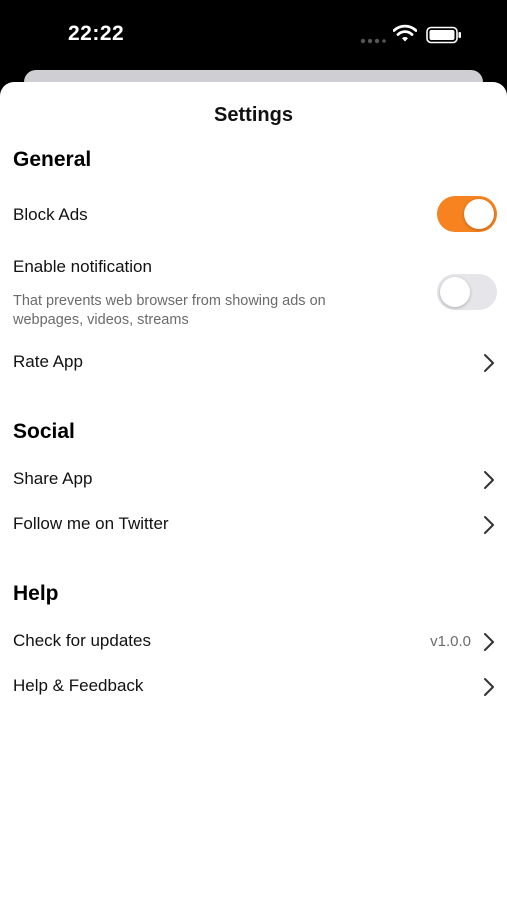 The height and width of the screenshot is (900, 507). What do you see at coordinates (443, 35) in the screenshot?
I see `battery-icon` at bounding box center [443, 35].